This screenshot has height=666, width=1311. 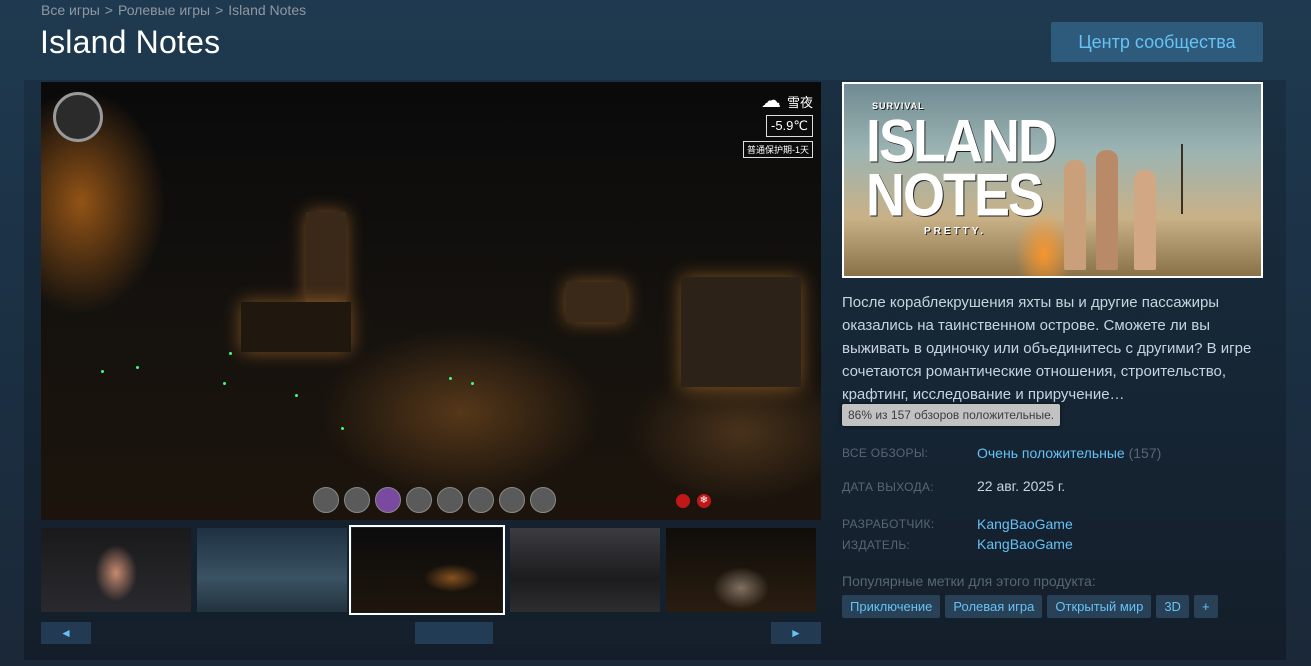 I want to click on breadcrumb-current: Island Notes, so click(x=267, y=10).